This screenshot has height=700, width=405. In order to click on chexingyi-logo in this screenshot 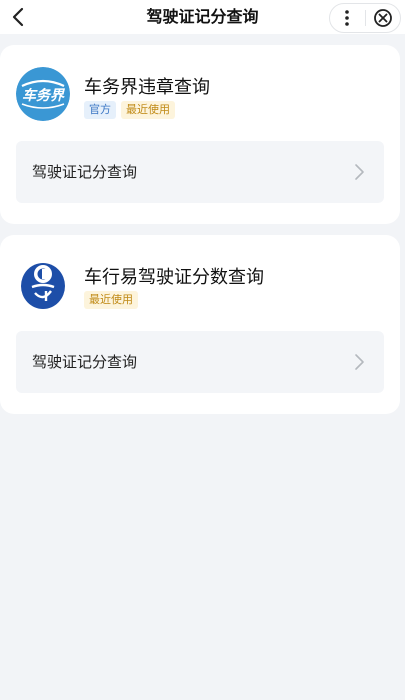, I will do `click(43, 284)`.